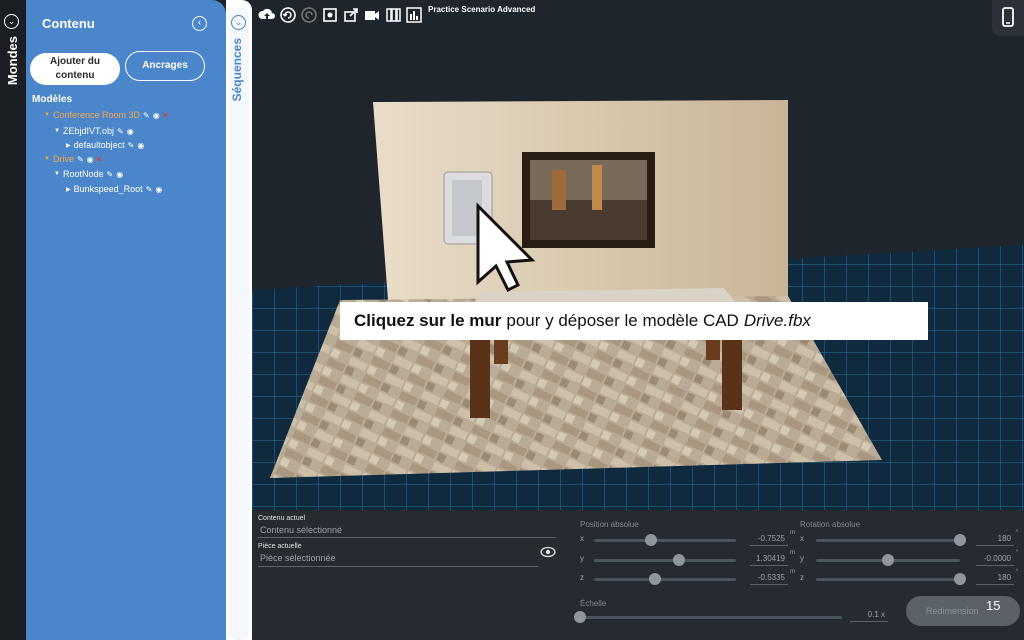  Describe the element at coordinates (582, 558) in the screenshot. I see `position-axis-label: y` at that location.